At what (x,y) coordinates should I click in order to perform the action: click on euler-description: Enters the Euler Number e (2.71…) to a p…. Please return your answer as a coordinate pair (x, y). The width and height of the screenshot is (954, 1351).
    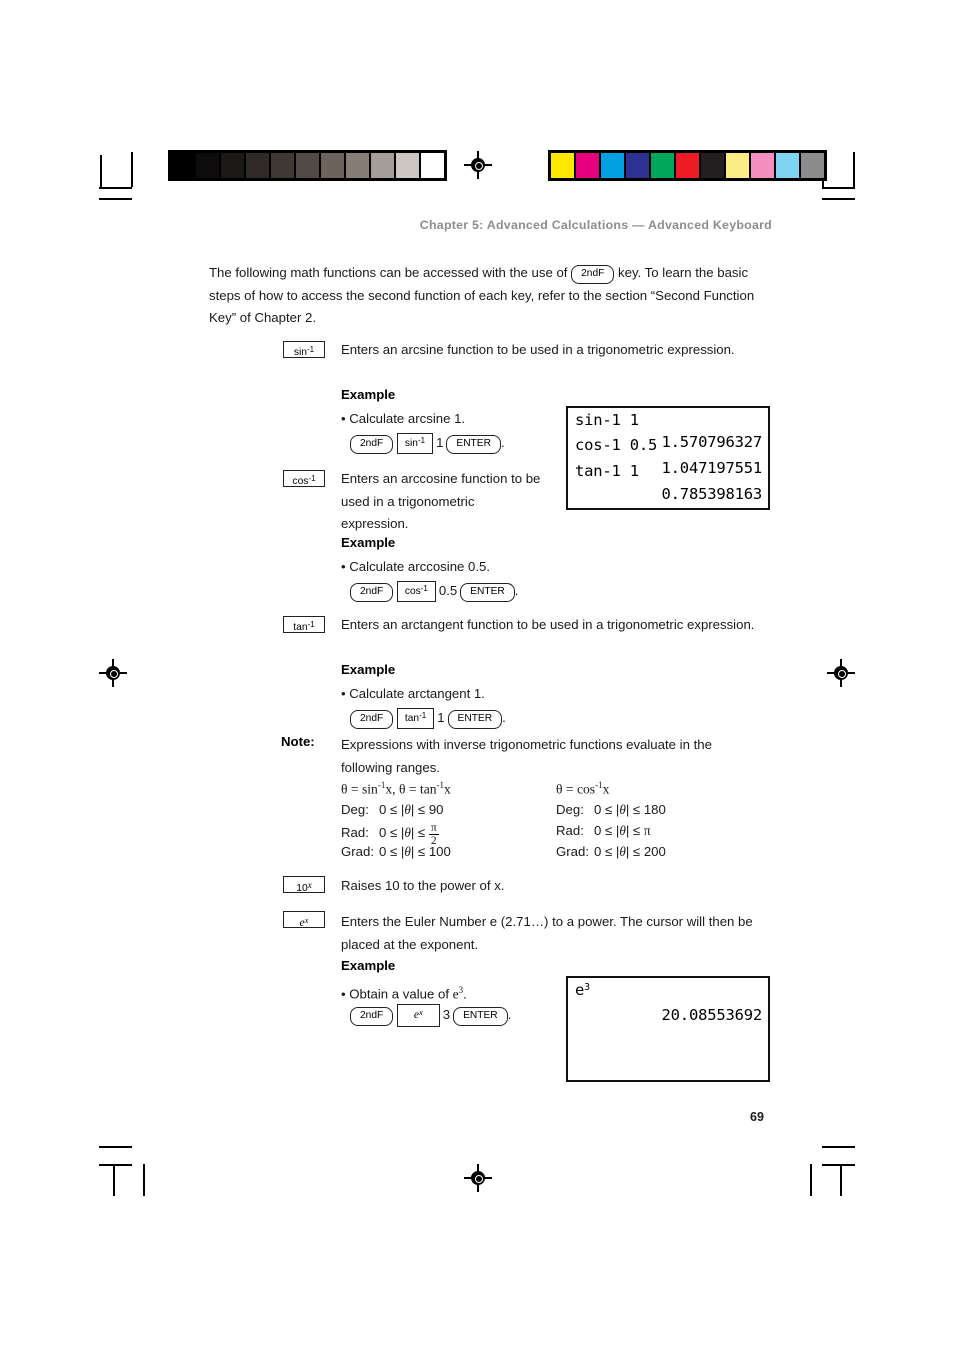
    Looking at the image, I should click on (547, 933).